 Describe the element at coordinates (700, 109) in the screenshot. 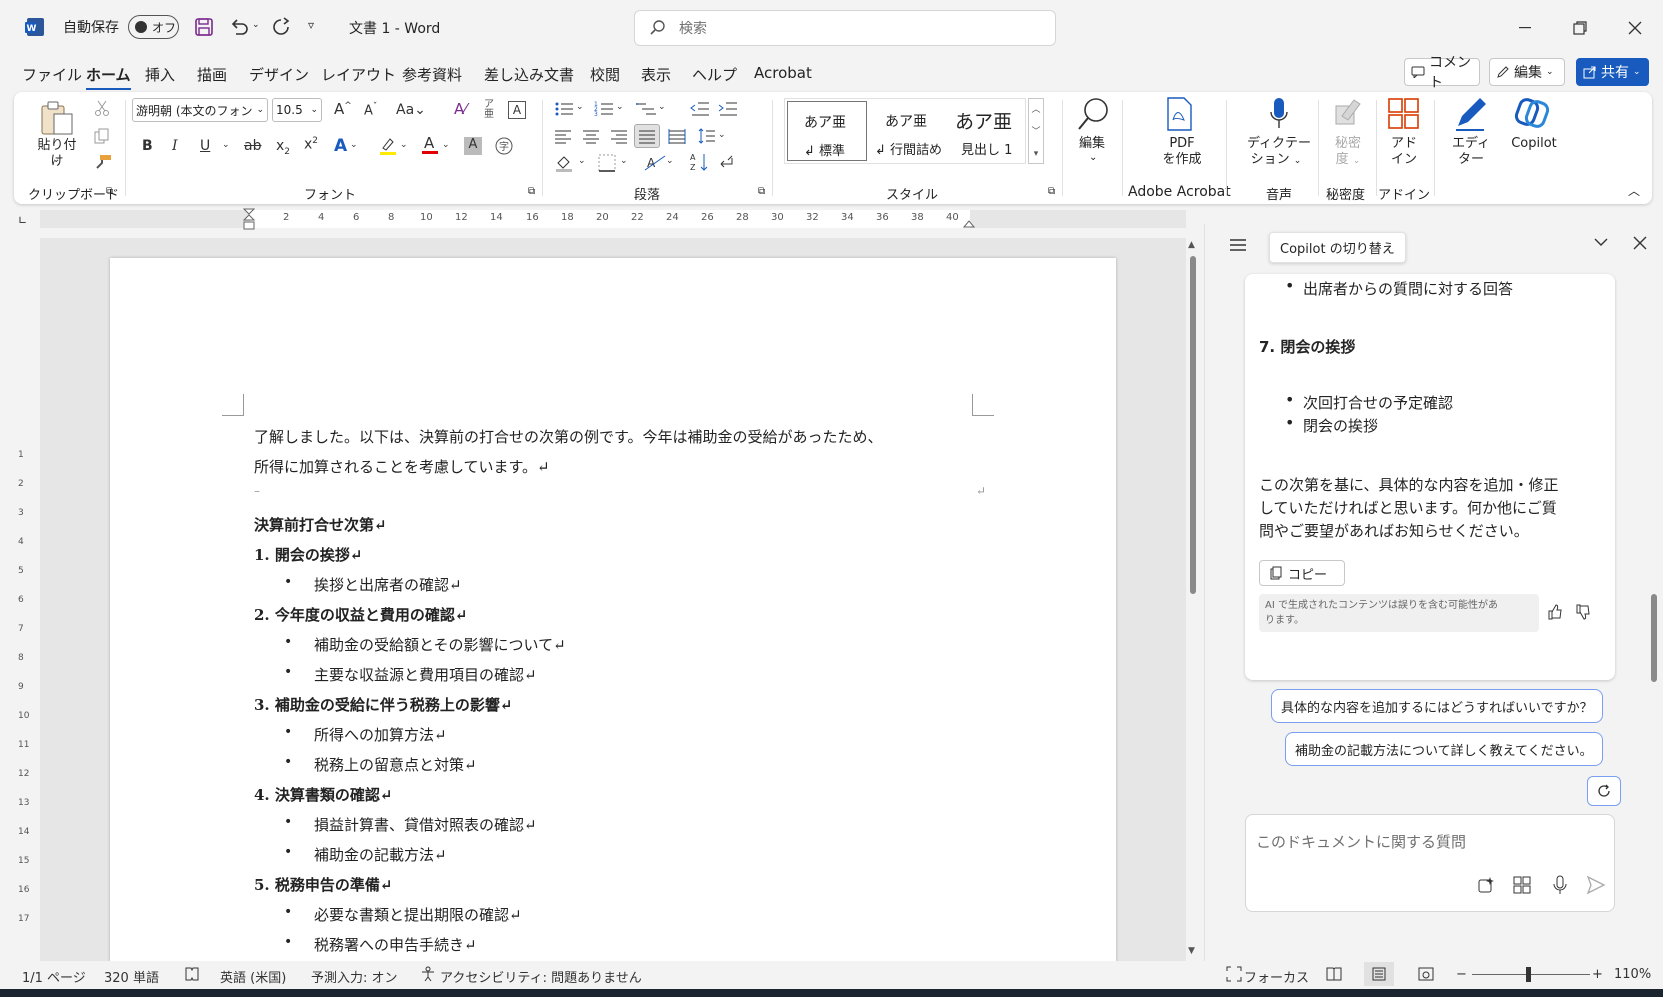

I see `decrease-indent-icon` at that location.